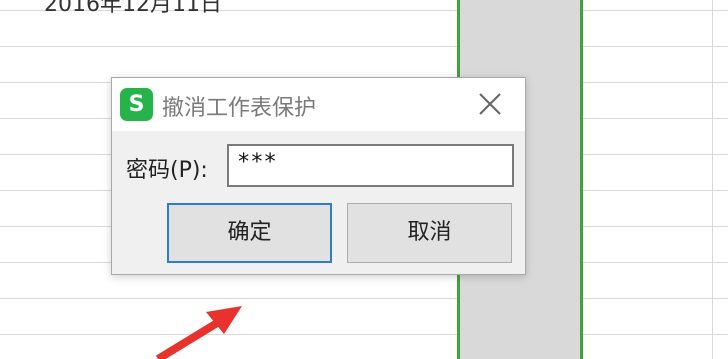 The height and width of the screenshot is (359, 728). I want to click on password-label: 密码(P):, so click(167, 170).